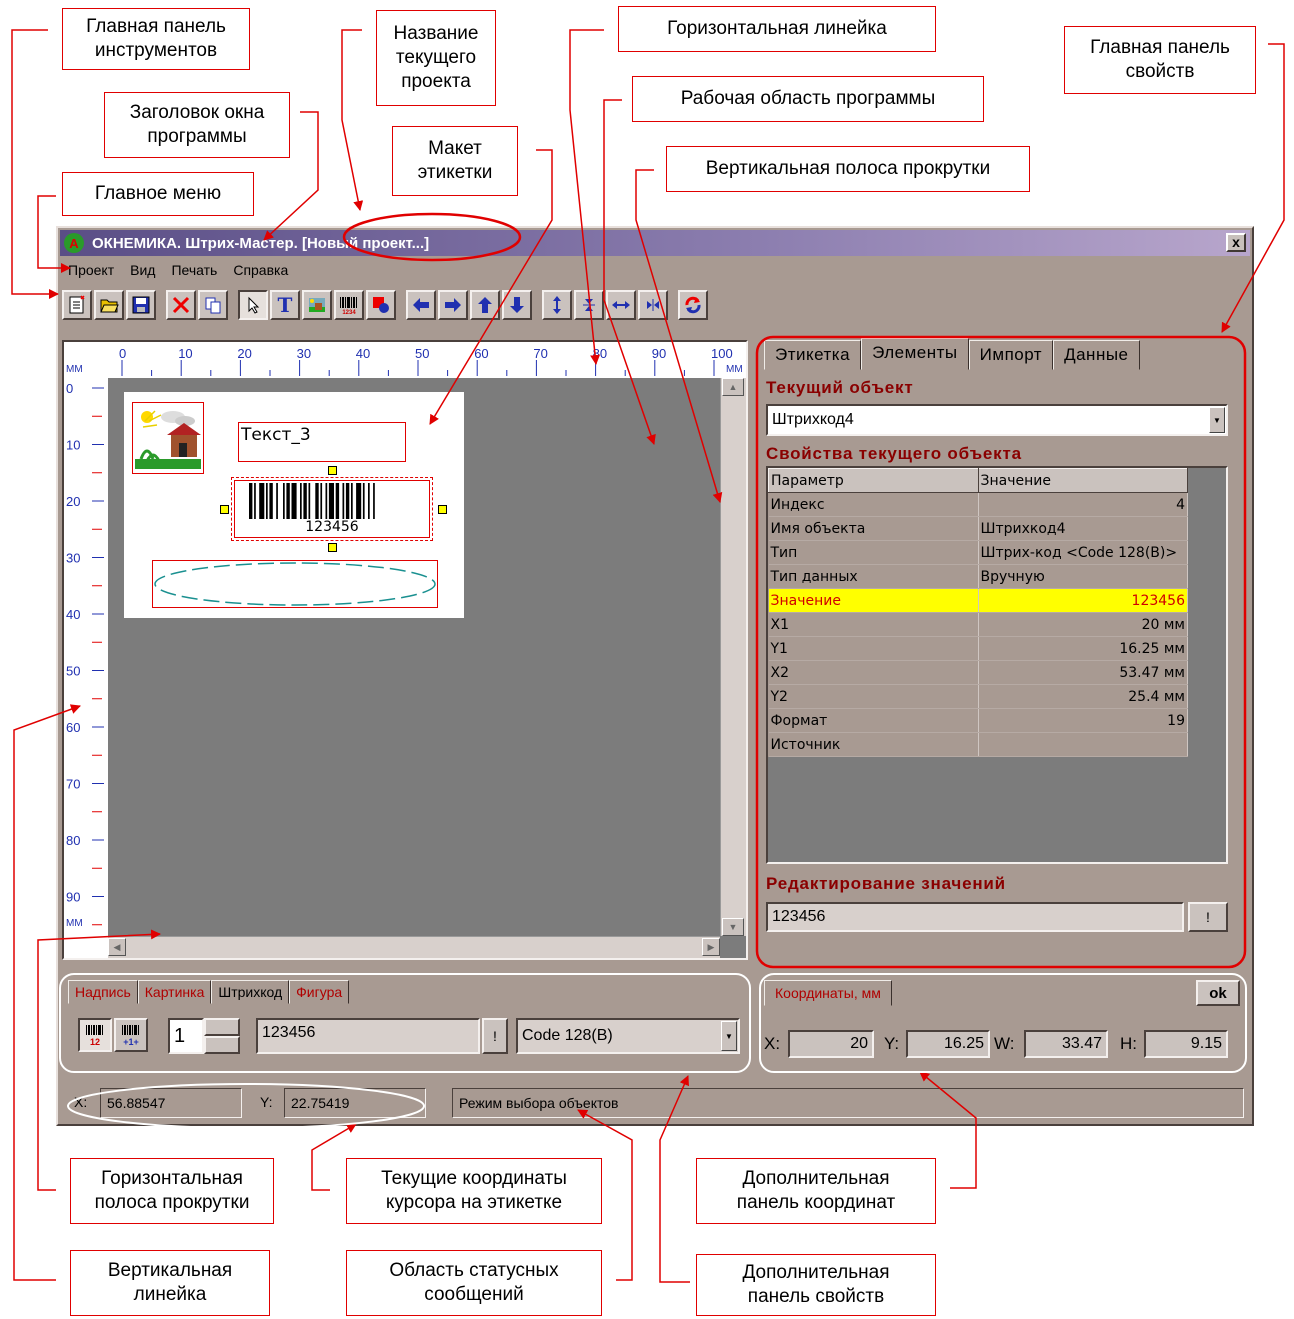 The image size is (1294, 1319). What do you see at coordinates (1066, 1044) in the screenshot?
I see `w-input: 33.47` at bounding box center [1066, 1044].